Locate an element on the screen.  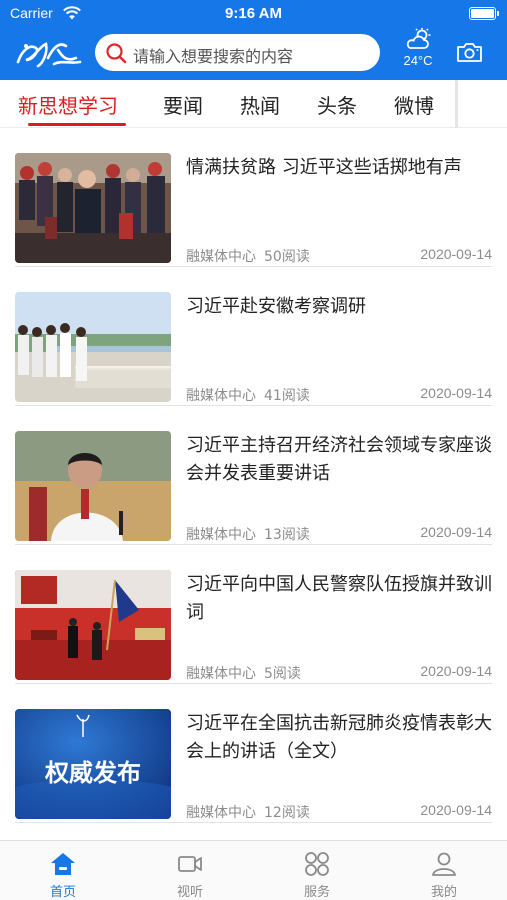
weather-widget: 24°C is located at coordinates (418, 51).